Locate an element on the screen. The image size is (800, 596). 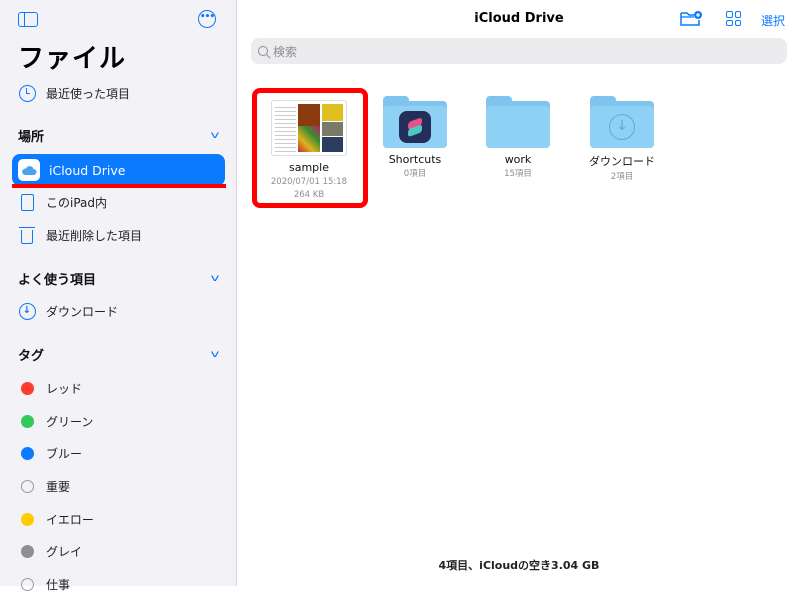
tag-label: イエロー is located at coordinates (70, 519).